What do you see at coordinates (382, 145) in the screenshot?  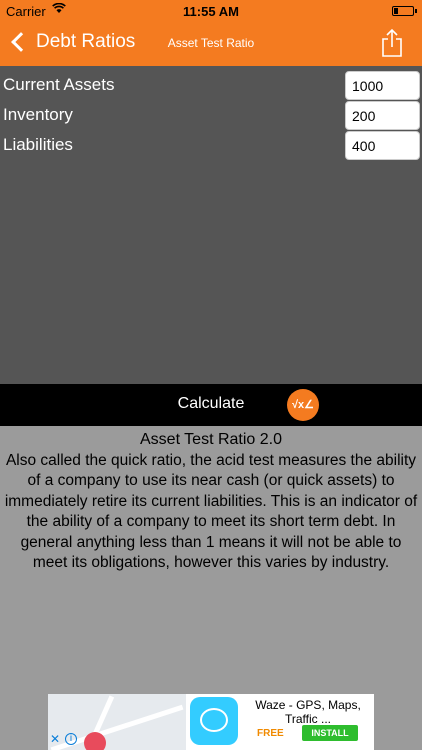 I see `liabilities-input` at bounding box center [382, 145].